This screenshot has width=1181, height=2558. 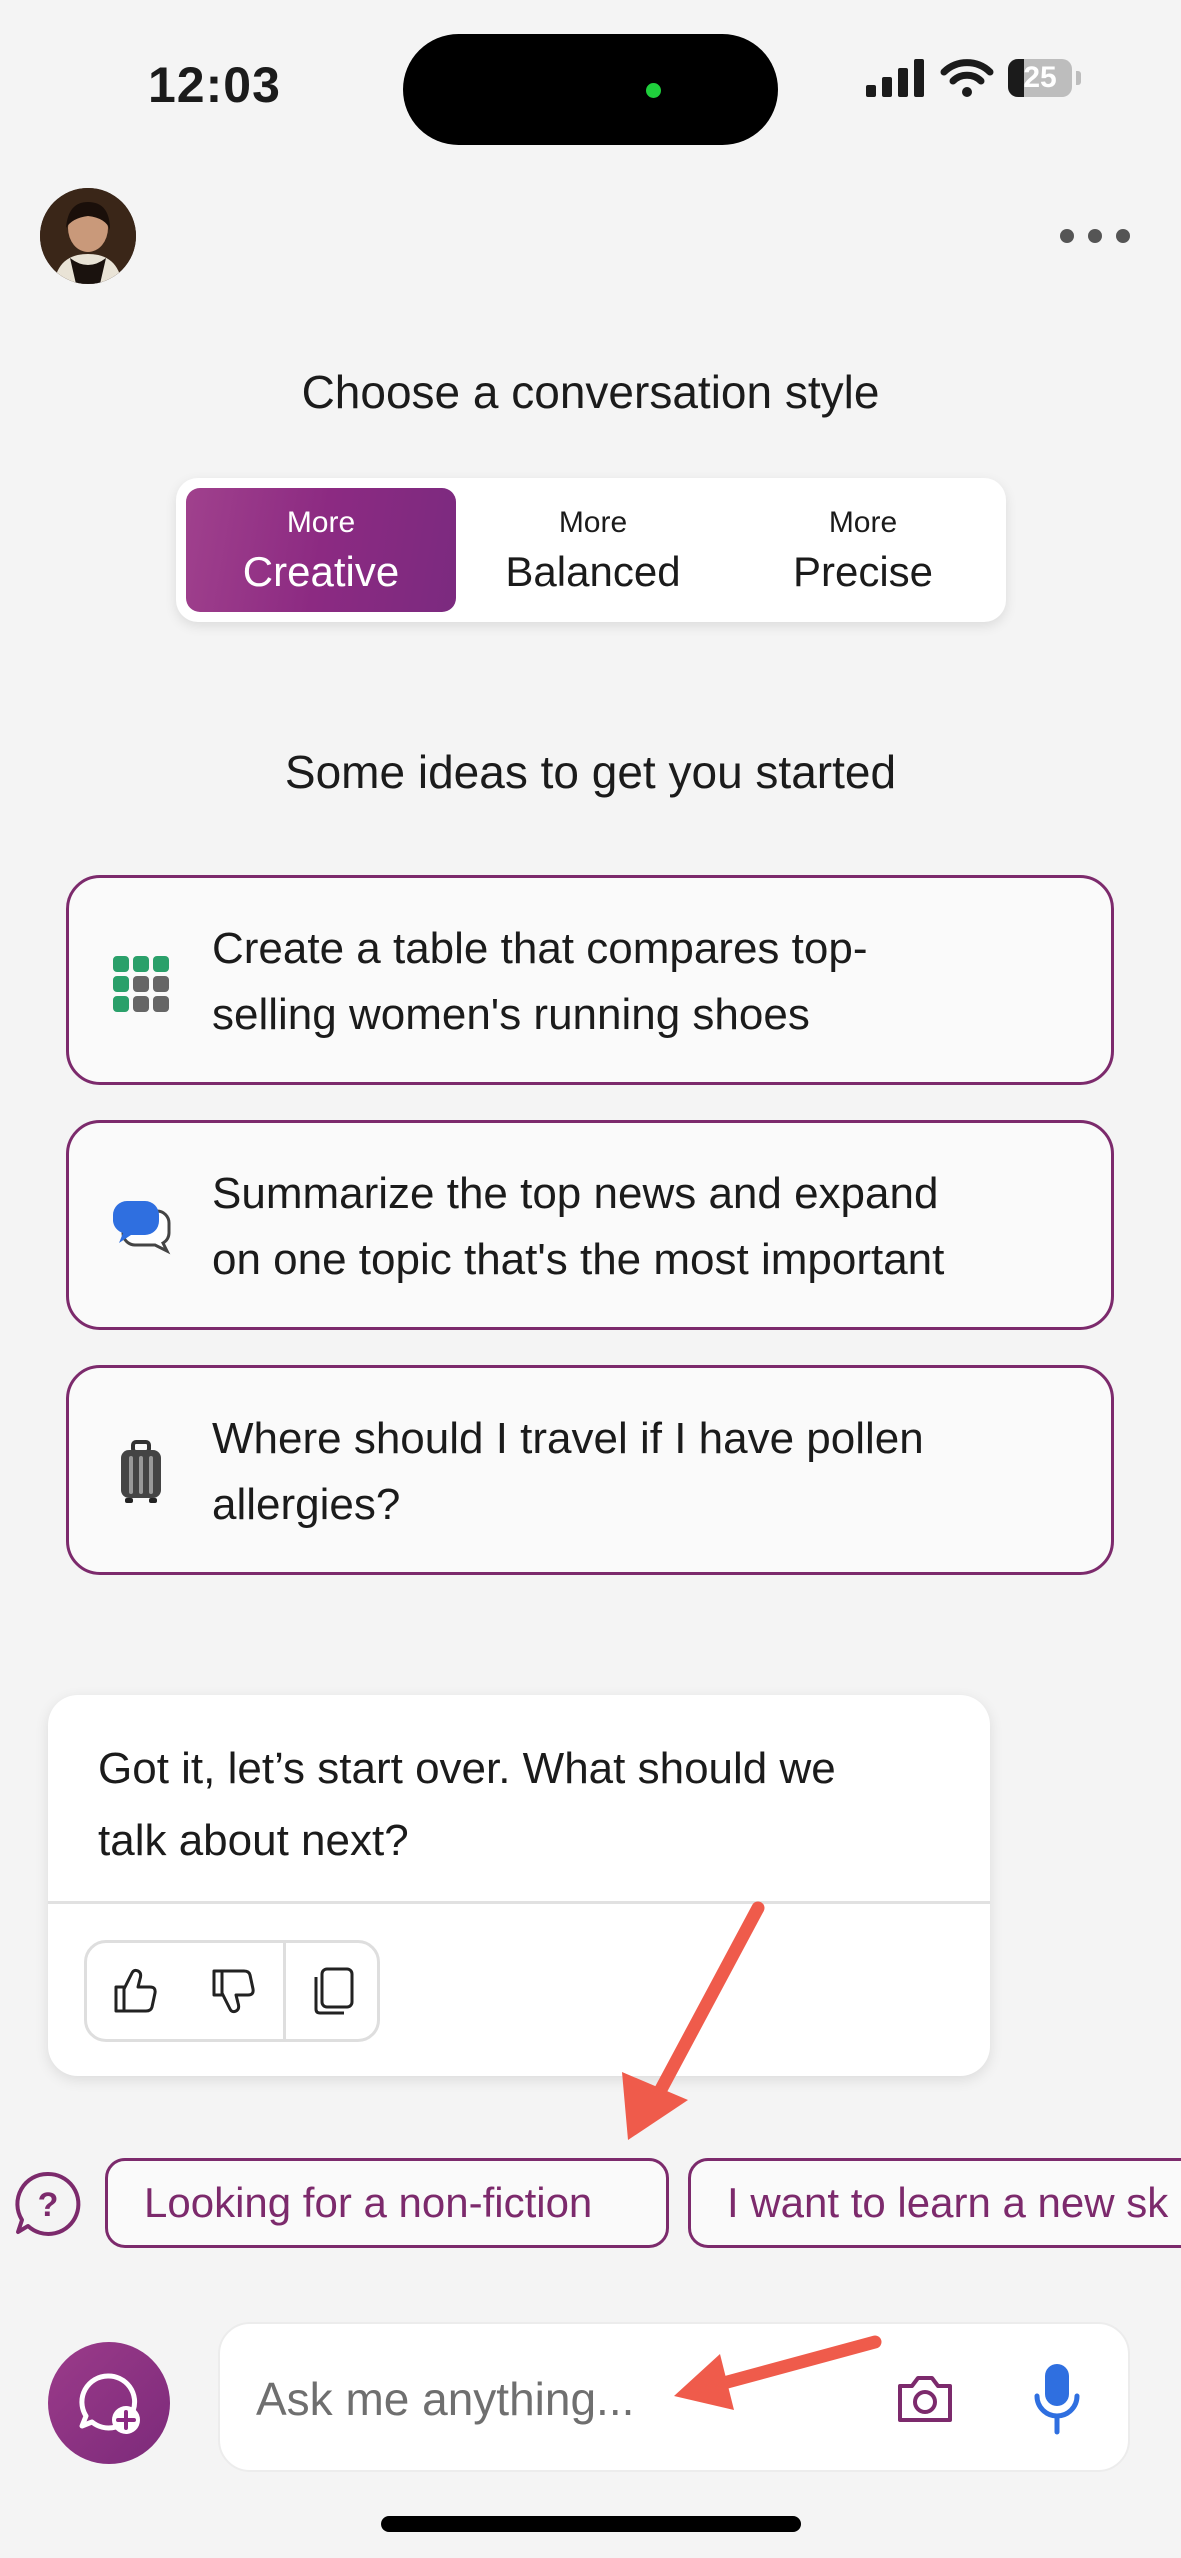 I want to click on battery-cap, so click(x=1078, y=78).